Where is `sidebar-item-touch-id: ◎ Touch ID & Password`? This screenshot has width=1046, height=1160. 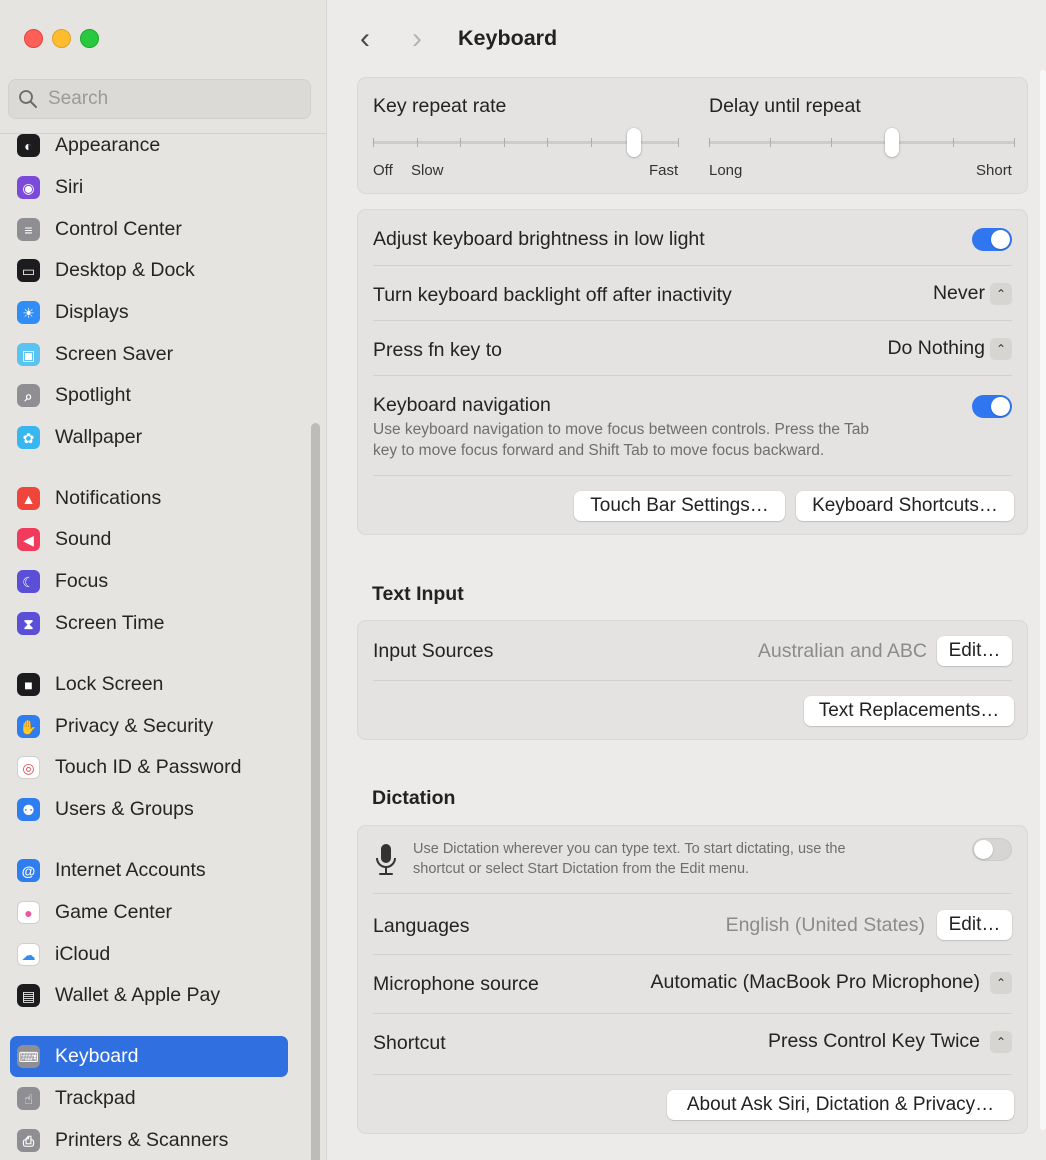 sidebar-item-touch-id: ◎ Touch ID & Password is located at coordinates (149, 767).